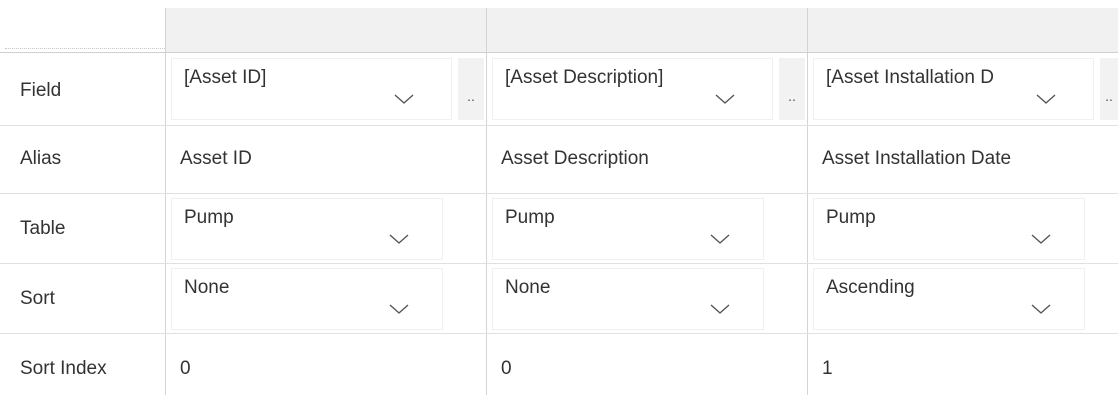  Describe the element at coordinates (1109, 89) in the screenshot. I see `field-builder-button-col3: ..` at that location.